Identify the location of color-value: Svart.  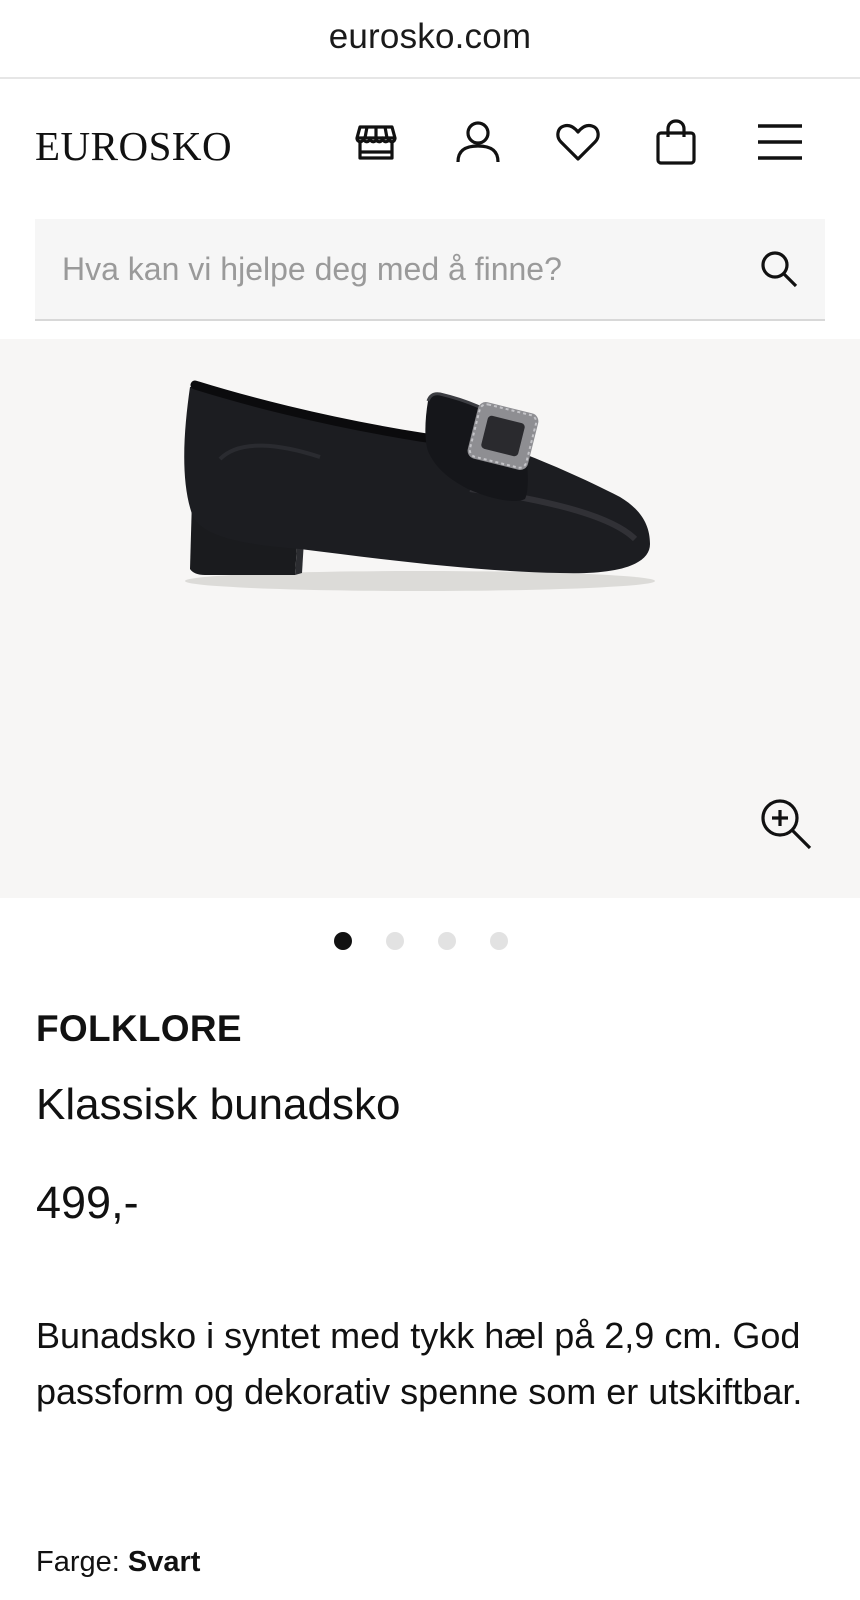
(164, 1562).